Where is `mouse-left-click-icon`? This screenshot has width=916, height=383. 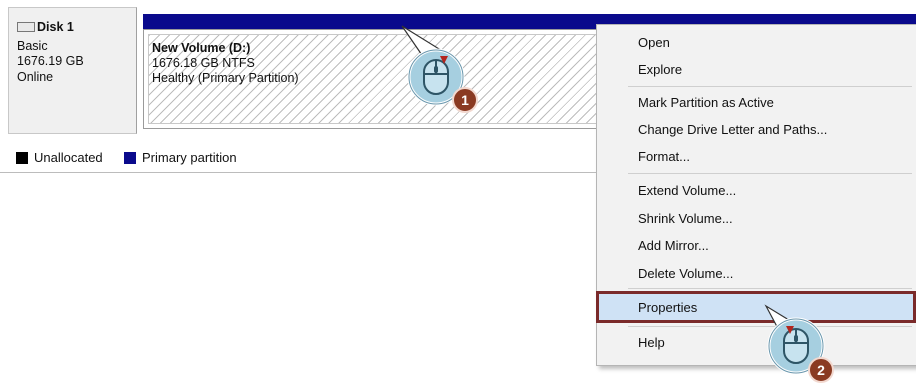
mouse-left-click-icon is located at coordinates (796, 345).